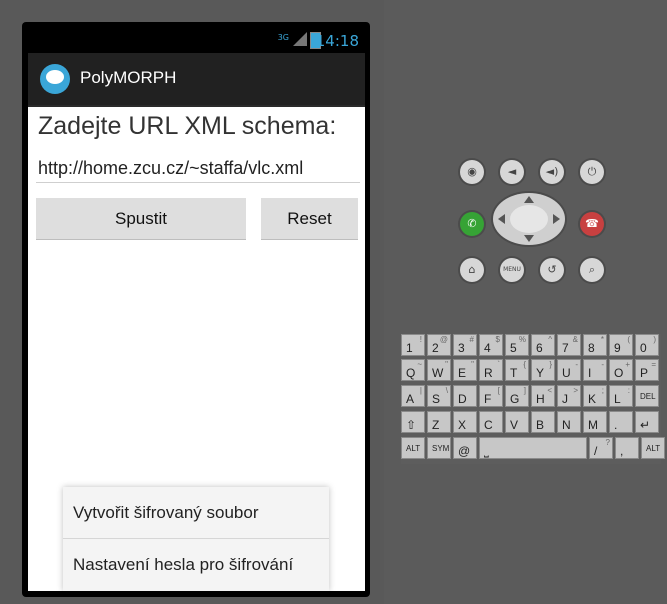 The width and height of the screenshot is (667, 604). What do you see at coordinates (465, 448) in the screenshot?
I see `key-@: @` at bounding box center [465, 448].